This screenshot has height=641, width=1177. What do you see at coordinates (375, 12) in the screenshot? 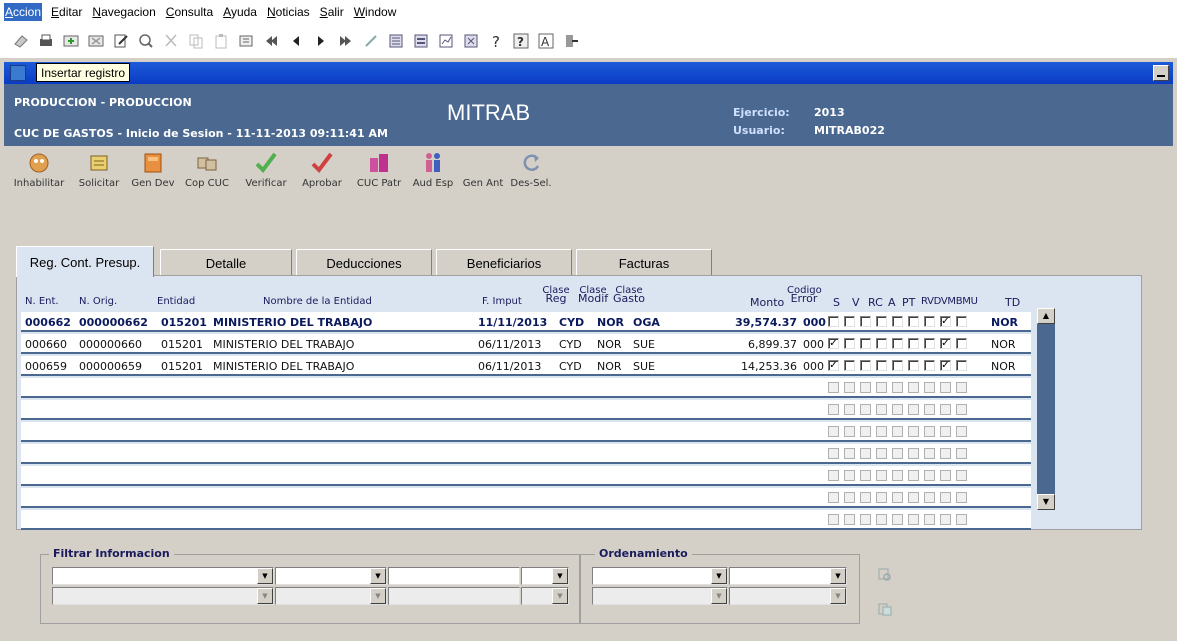
I see `menu-window: Window` at bounding box center [375, 12].